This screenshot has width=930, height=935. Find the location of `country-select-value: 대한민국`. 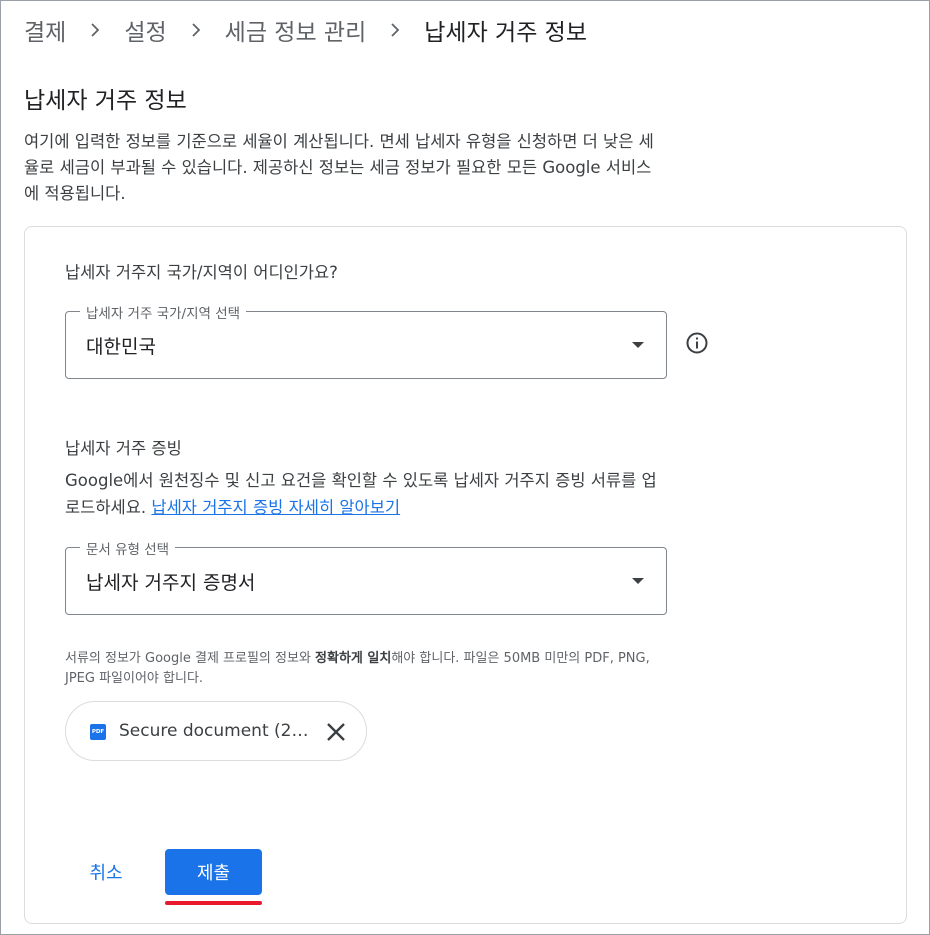

country-select-value: 대한민국 is located at coordinates (121, 347).